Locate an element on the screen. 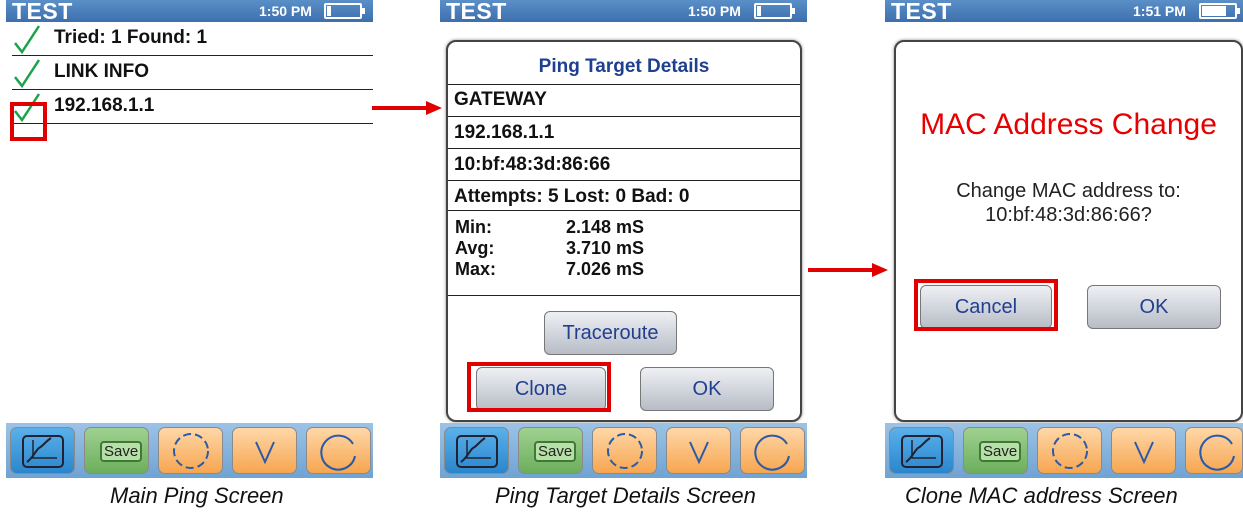 The height and width of the screenshot is (518, 1243). dialog-title: Ping Target Details is located at coordinates (624, 66).